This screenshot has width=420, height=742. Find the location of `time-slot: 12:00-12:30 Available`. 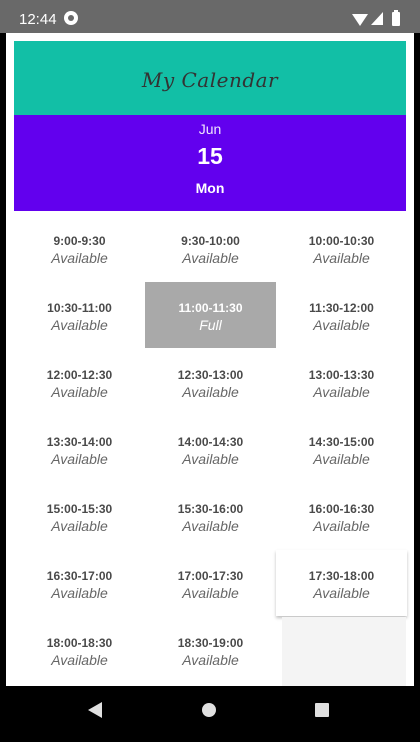

time-slot: 12:00-12:30 Available is located at coordinates (79, 382).